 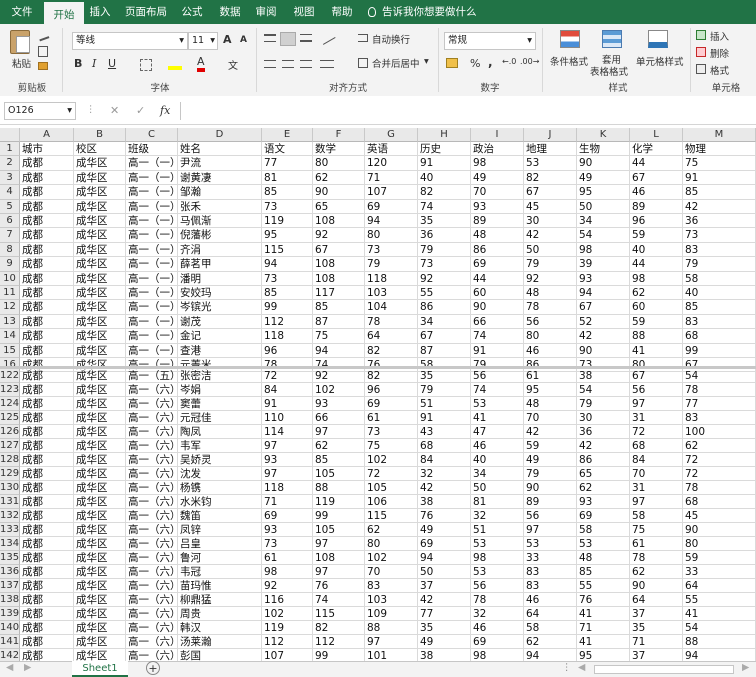 What do you see at coordinates (391, 460) in the screenshot?
I see `cell-g128: 102` at bounding box center [391, 460].